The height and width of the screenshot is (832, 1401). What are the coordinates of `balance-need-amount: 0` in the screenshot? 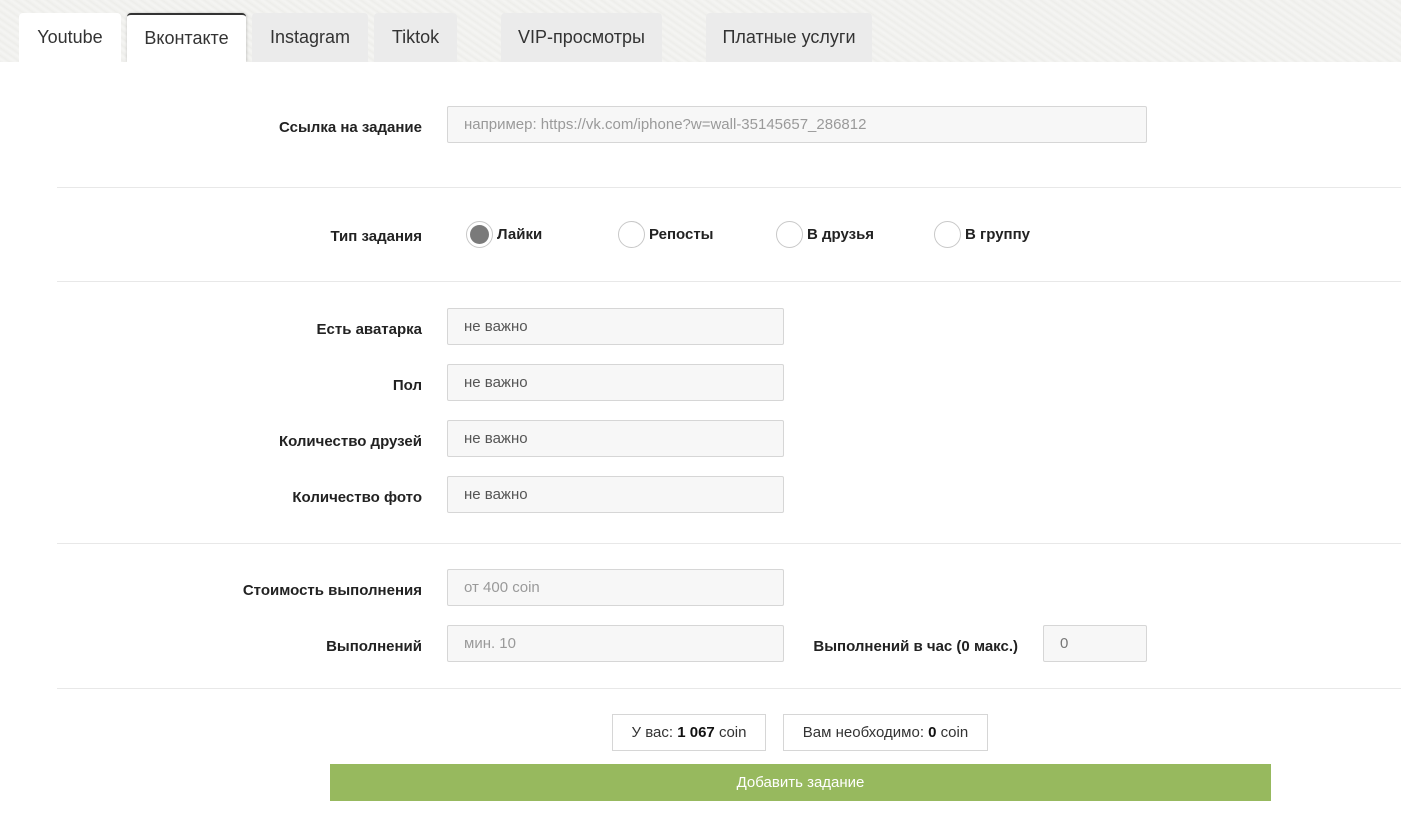 It's located at (932, 732).